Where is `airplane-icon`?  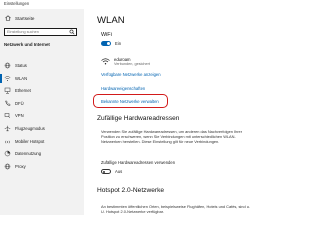 airplane-icon is located at coordinates (7, 128).